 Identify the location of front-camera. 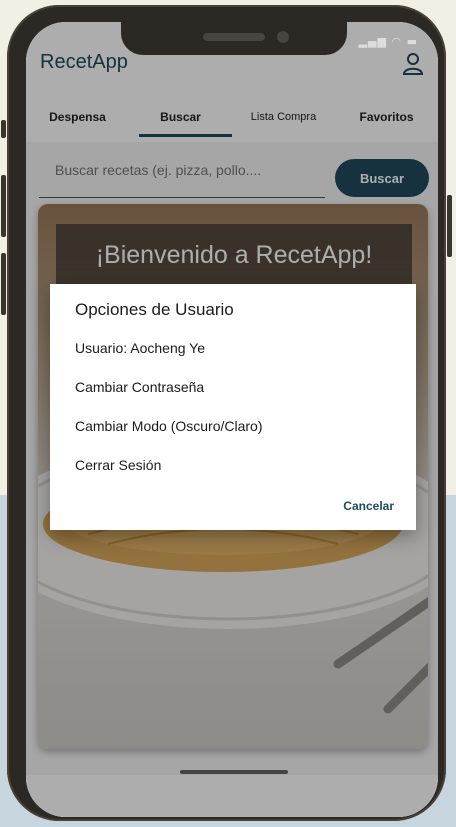
(283, 37).